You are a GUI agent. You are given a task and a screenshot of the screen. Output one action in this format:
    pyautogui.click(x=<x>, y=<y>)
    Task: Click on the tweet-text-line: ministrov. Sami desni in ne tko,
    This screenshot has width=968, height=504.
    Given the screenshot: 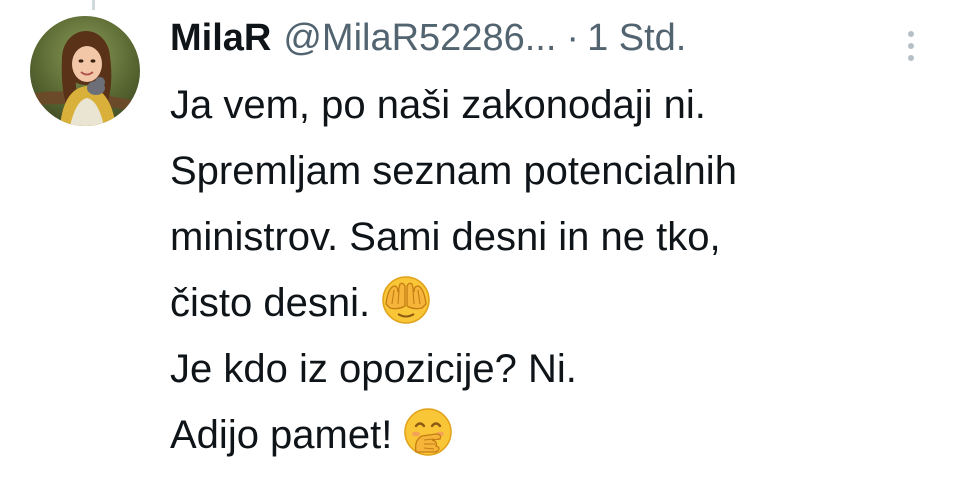 What is the action you would take?
    pyautogui.click(x=445, y=237)
    